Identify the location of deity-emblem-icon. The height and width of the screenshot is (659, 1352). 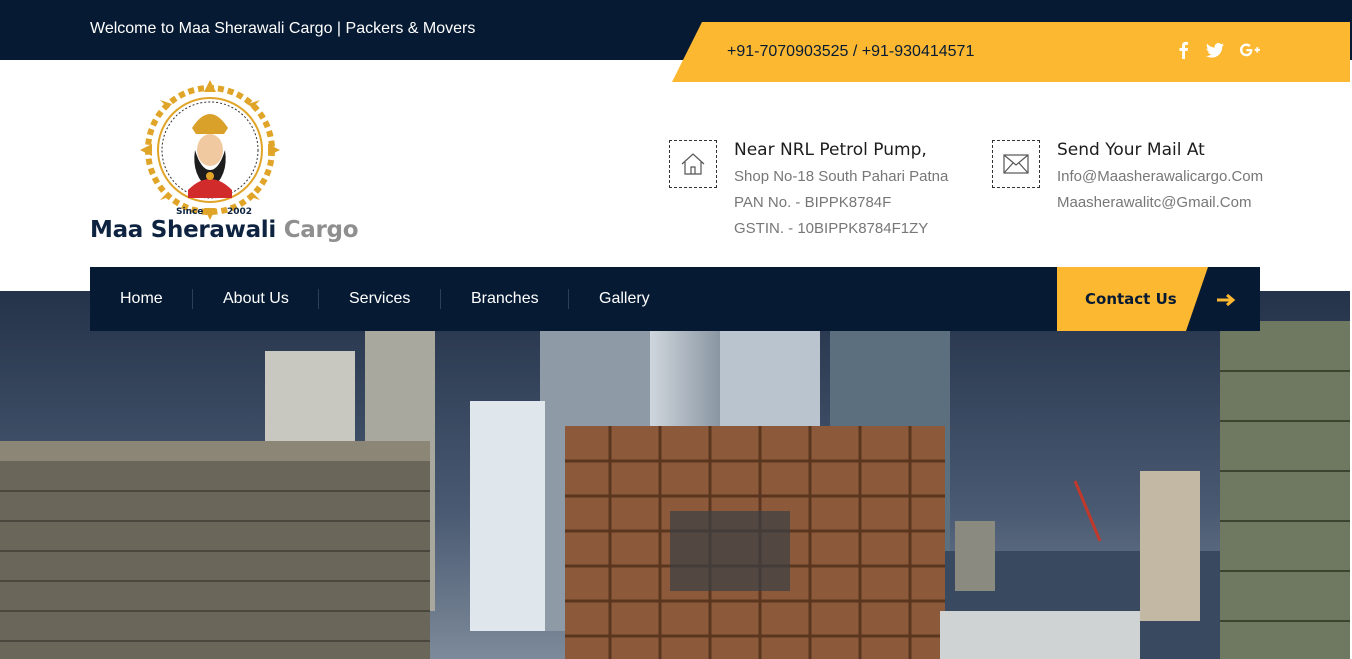
(210, 150).